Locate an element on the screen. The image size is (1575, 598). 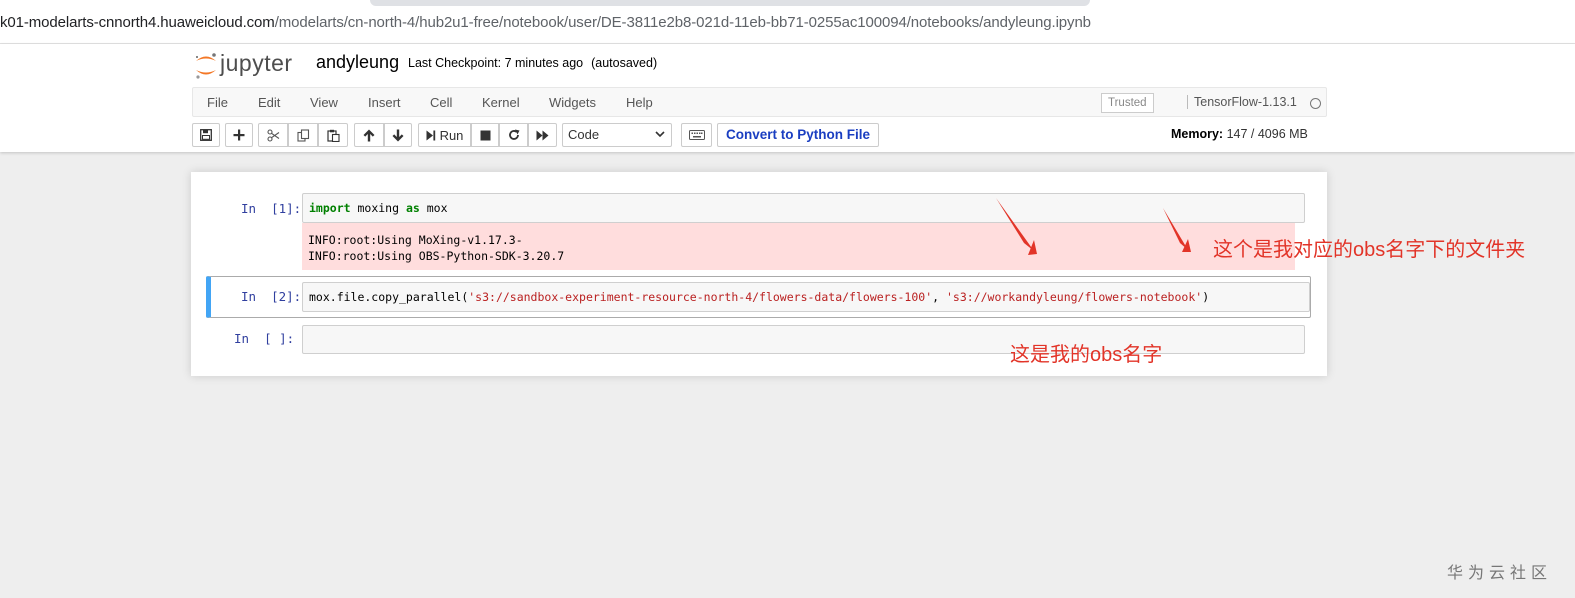
copy-icon is located at coordinates (302, 135).